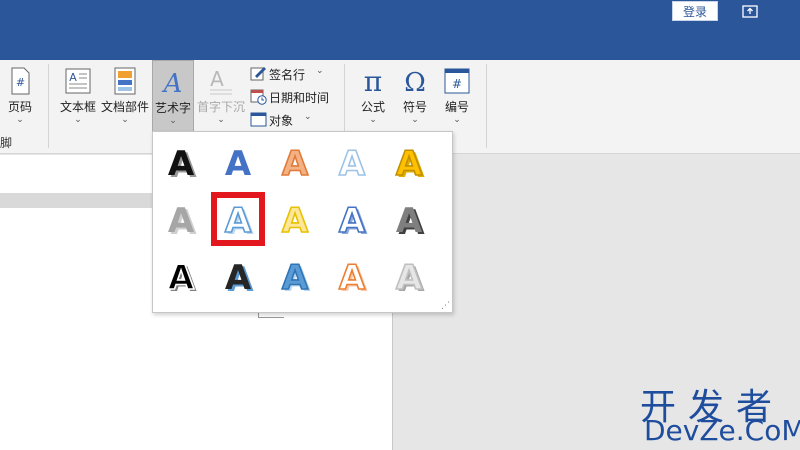  I want to click on wordart-black-shadow-style: AA, so click(181, 162).